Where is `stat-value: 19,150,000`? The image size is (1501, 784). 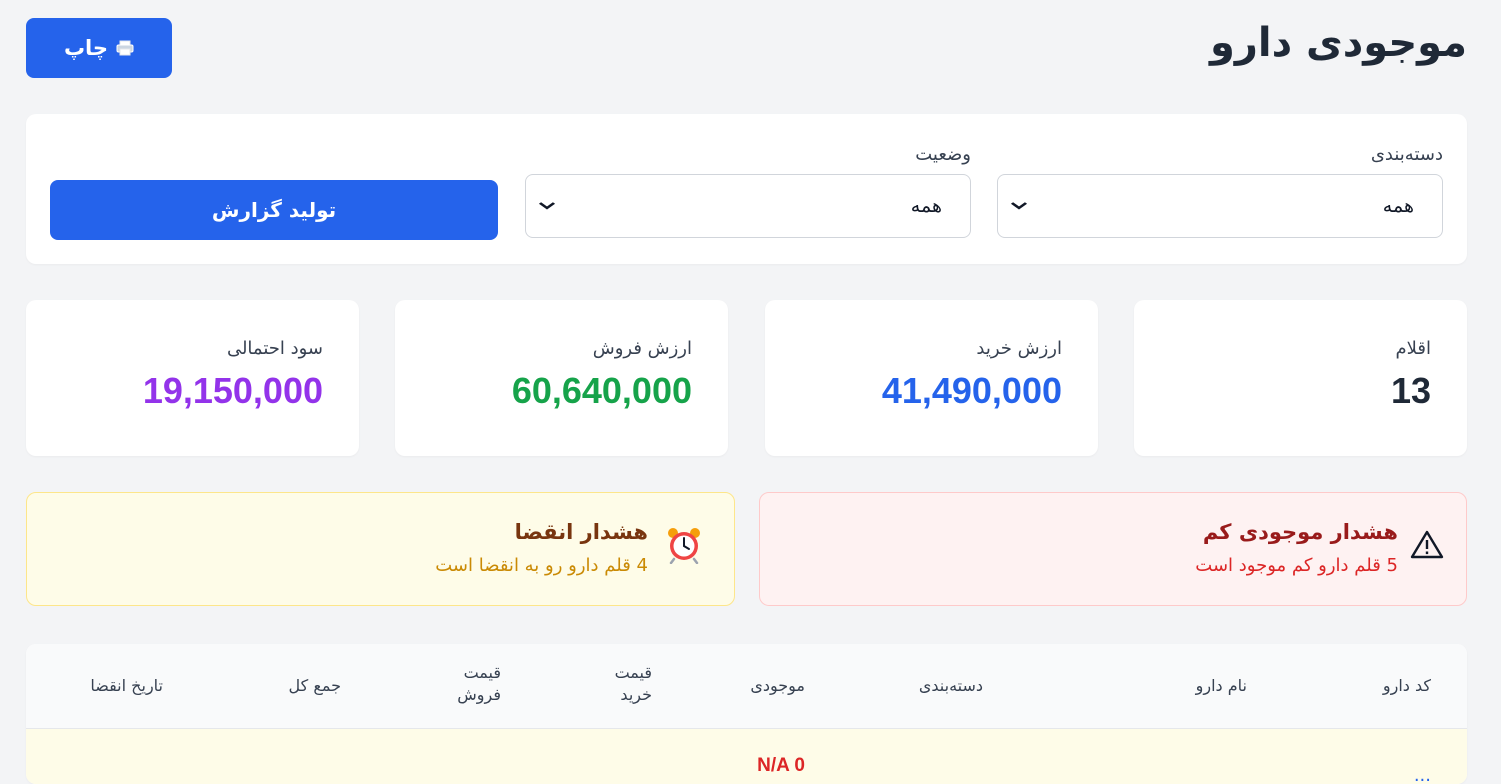 stat-value: 19,150,000 is located at coordinates (232, 390).